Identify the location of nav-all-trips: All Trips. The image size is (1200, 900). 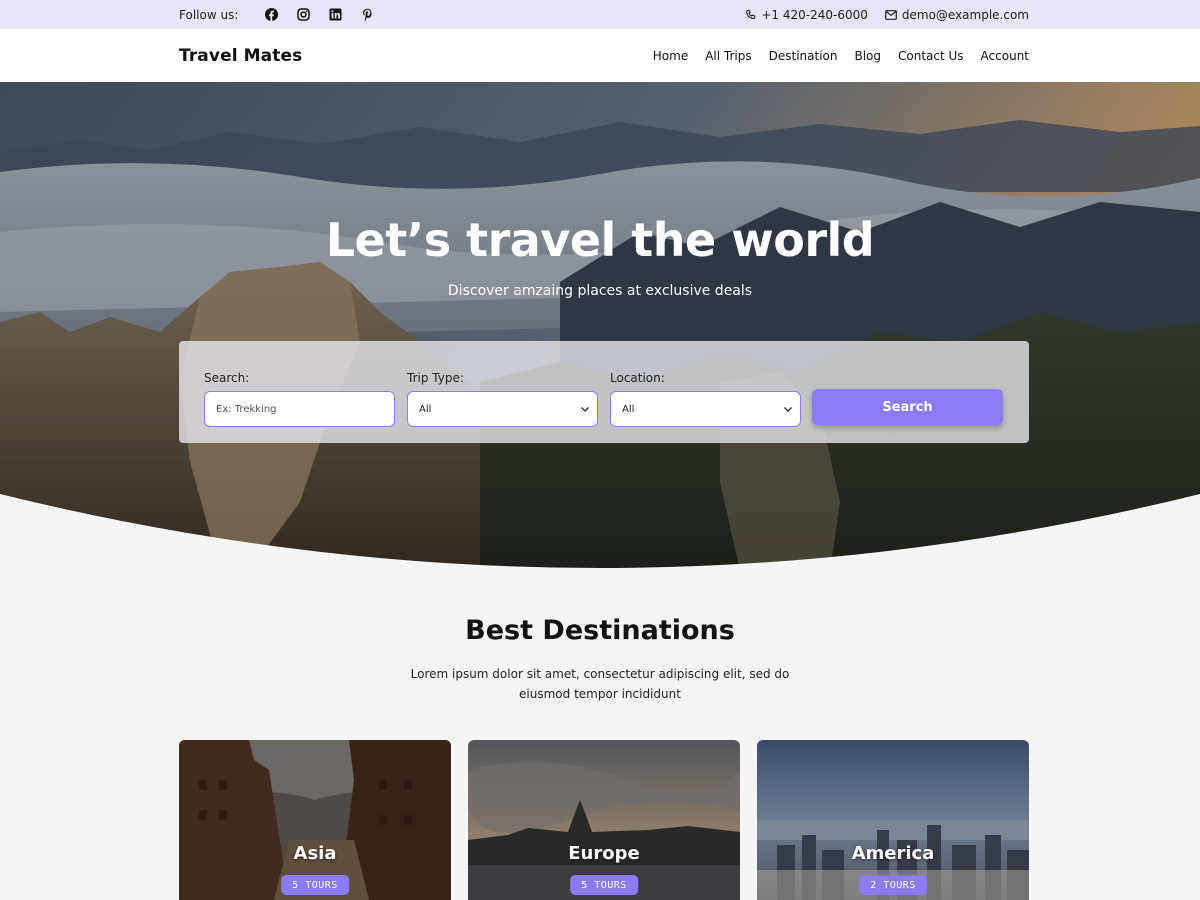
(728, 56).